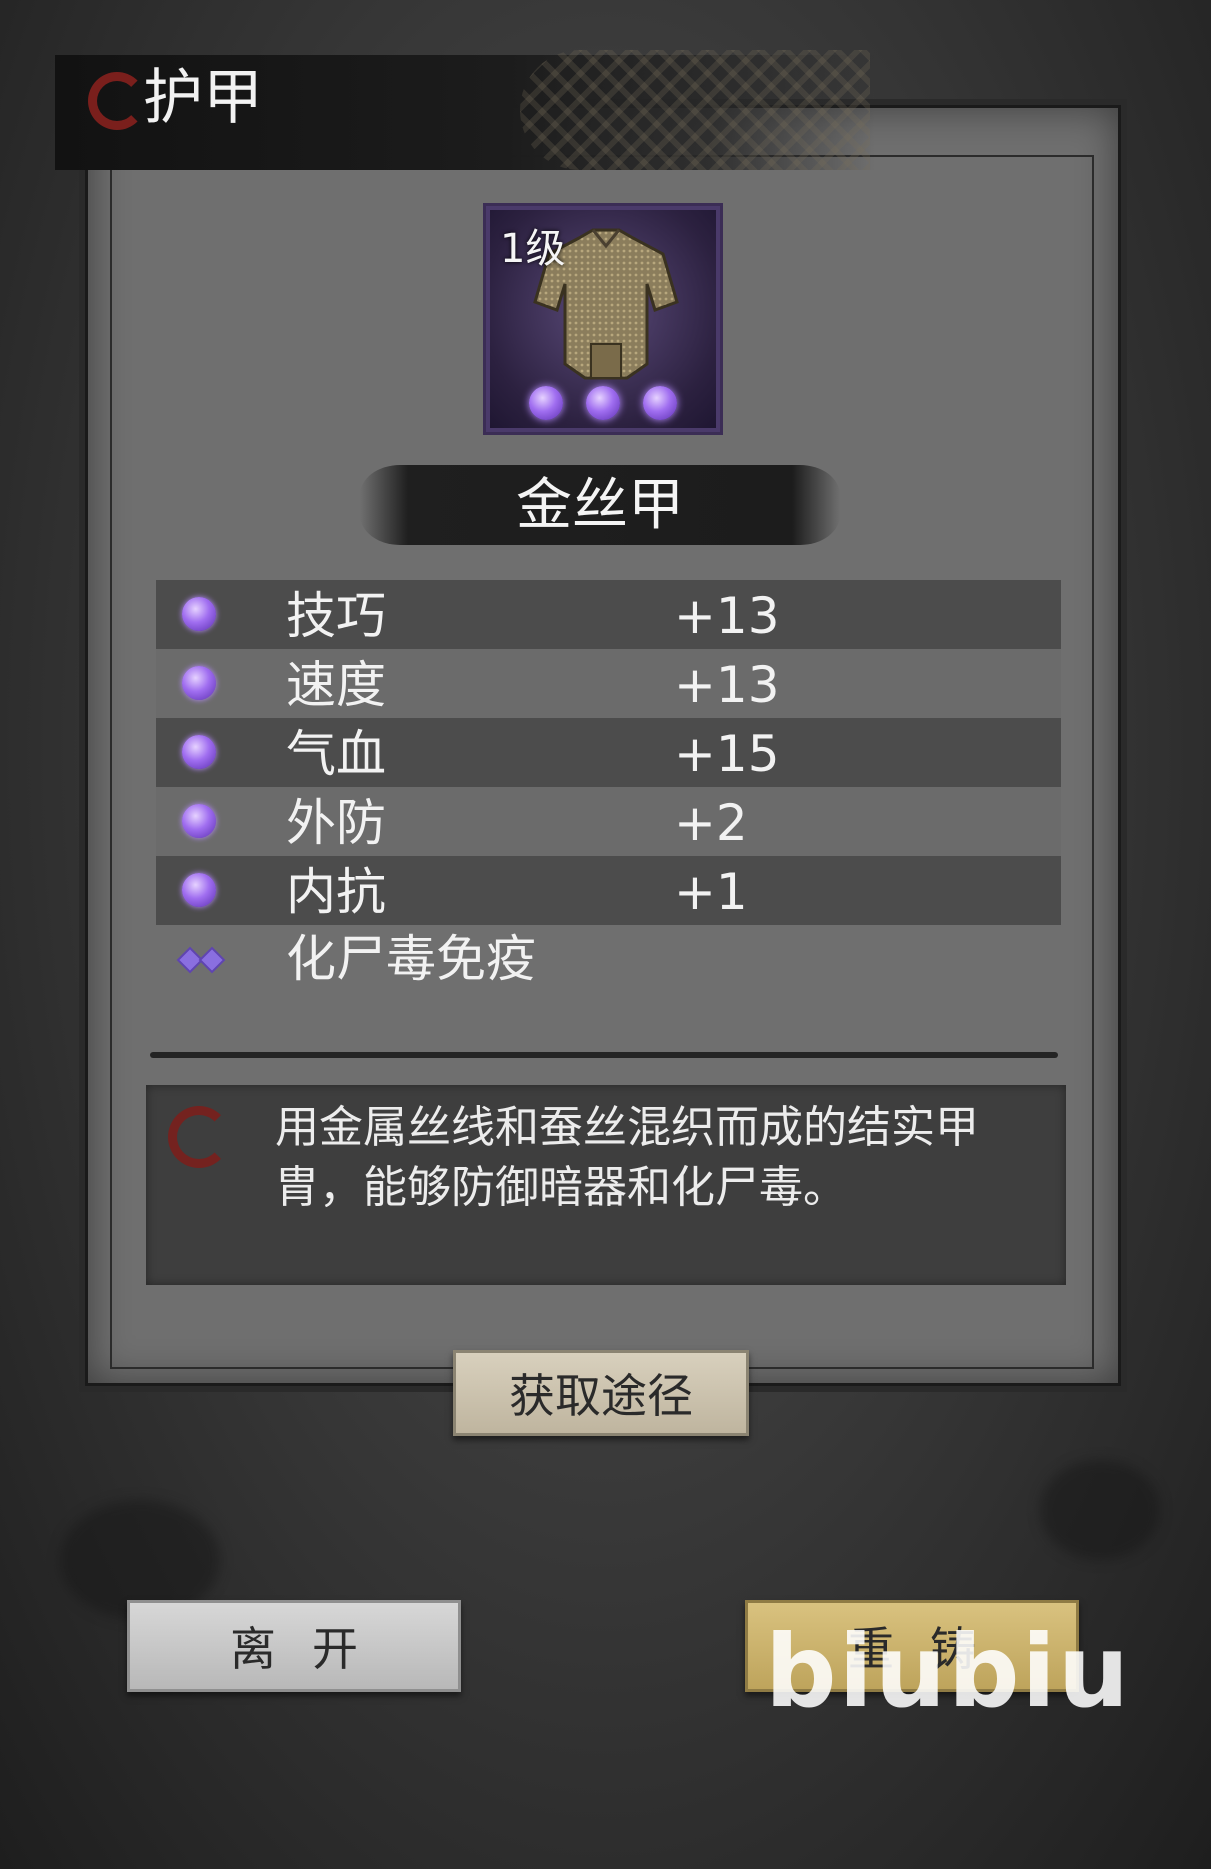 This screenshot has height=1869, width=1211. I want to click on stat-row: 速度 +13, so click(608, 683).